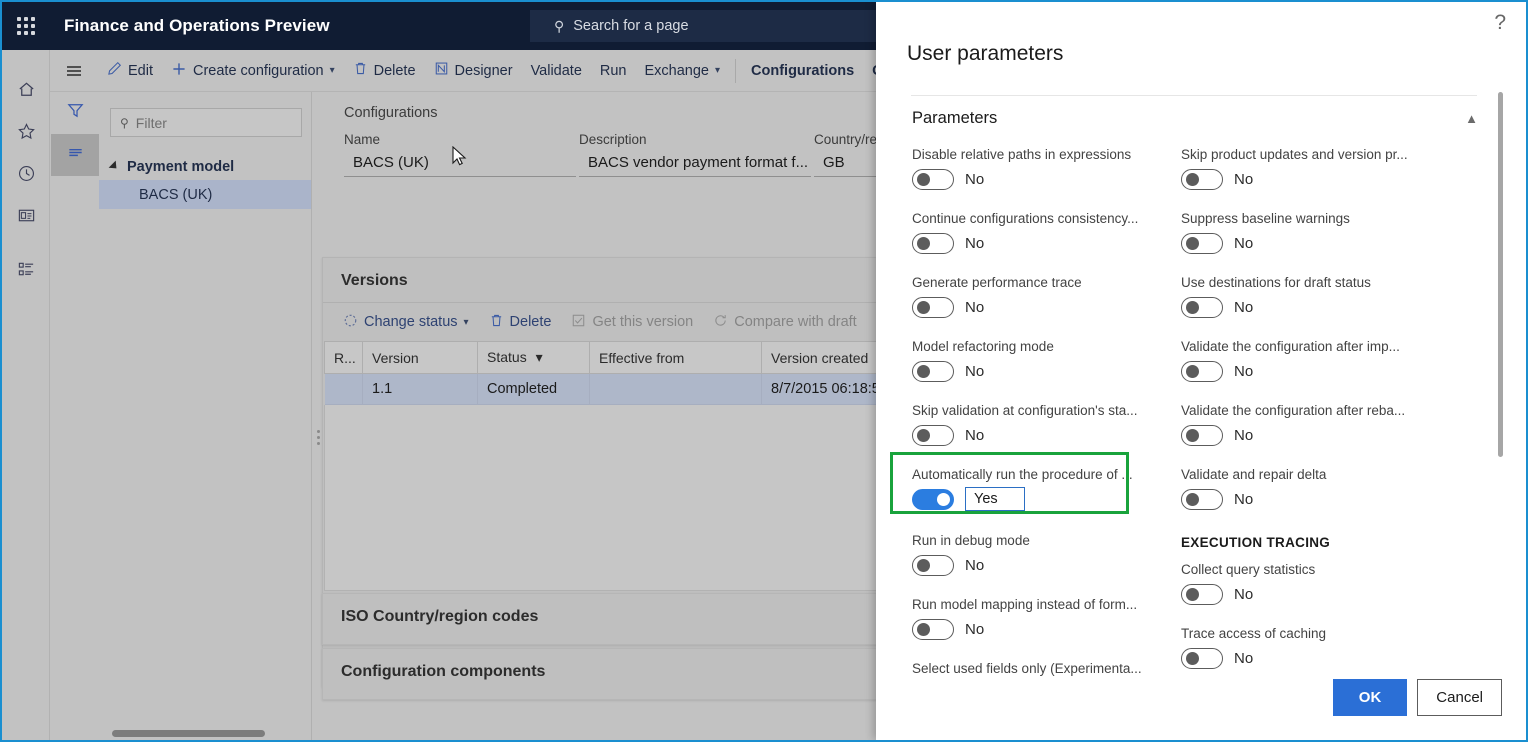 The height and width of the screenshot is (742, 1528). What do you see at coordinates (507, 357) in the screenshot?
I see `column-header-status-label: Status` at bounding box center [507, 357].